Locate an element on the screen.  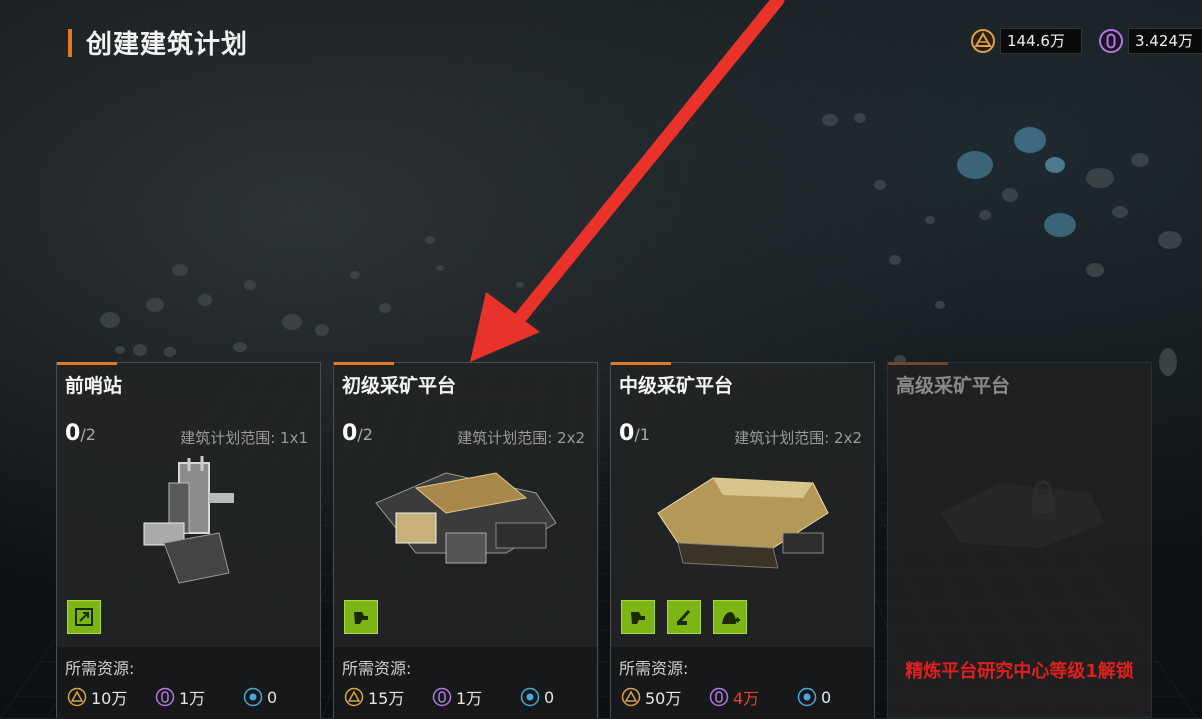
card-intermediate-mining-platform: 中级采矿平台 0/1 建筑计划范围: 2x2 所需资源: 50万 4万 0 is located at coordinates (742, 540).